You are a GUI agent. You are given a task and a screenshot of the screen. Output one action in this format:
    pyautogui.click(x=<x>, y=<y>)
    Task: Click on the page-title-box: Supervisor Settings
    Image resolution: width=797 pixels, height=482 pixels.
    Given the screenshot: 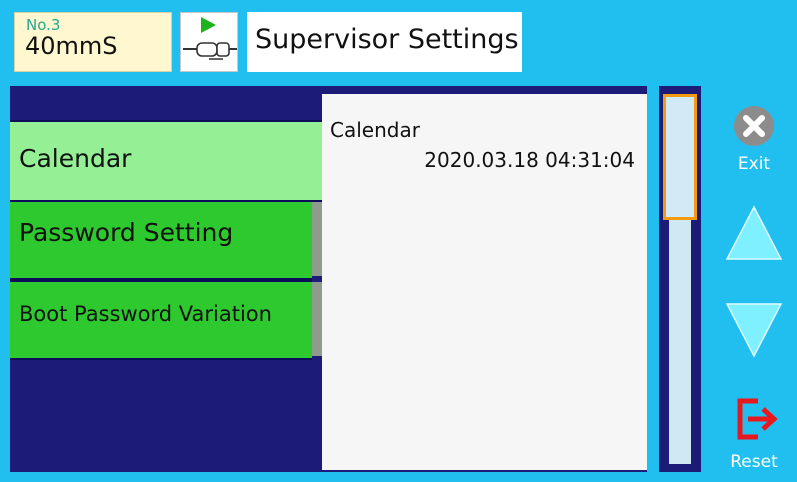 What is the action you would take?
    pyautogui.click(x=384, y=42)
    